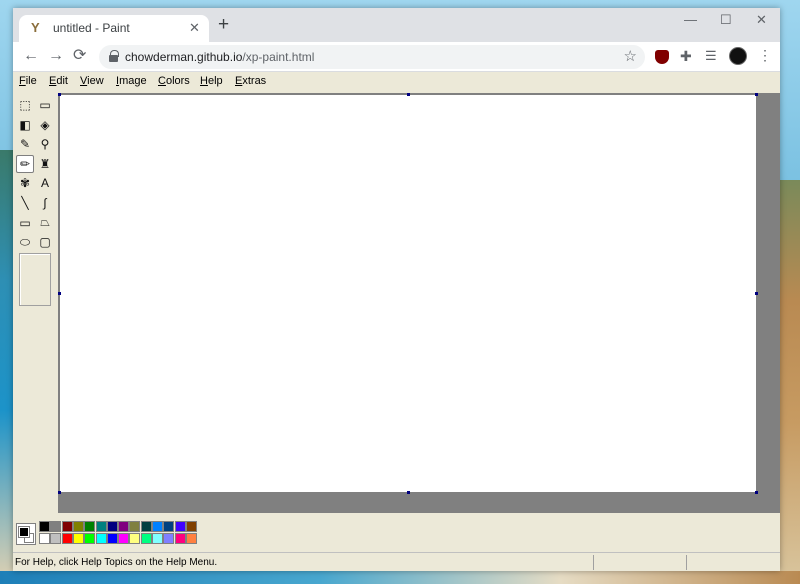  What do you see at coordinates (56, 56) in the screenshot?
I see `forward-button: →` at bounding box center [56, 56].